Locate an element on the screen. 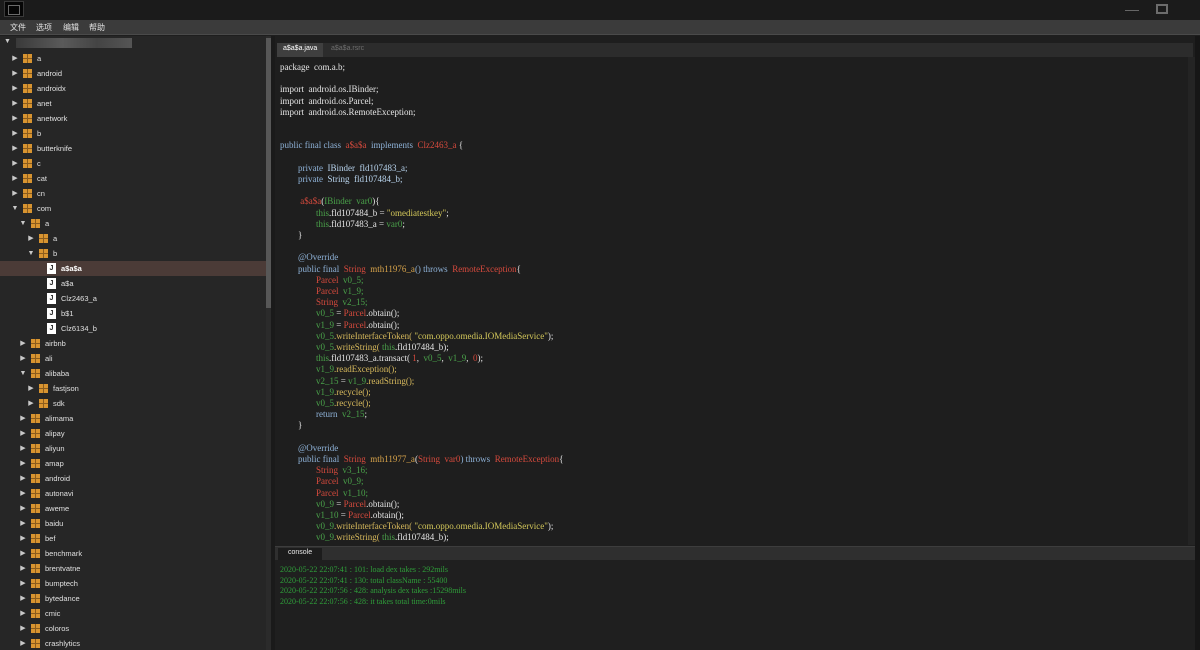 This screenshot has width=1200, height=650. menu-help: 帮助 is located at coordinates (97, 27).